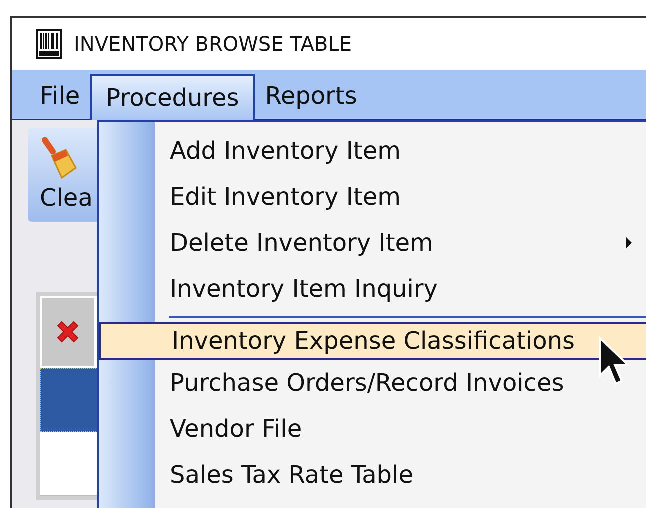  What do you see at coordinates (311, 96) in the screenshot?
I see `menu-bar-item: Reports` at bounding box center [311, 96].